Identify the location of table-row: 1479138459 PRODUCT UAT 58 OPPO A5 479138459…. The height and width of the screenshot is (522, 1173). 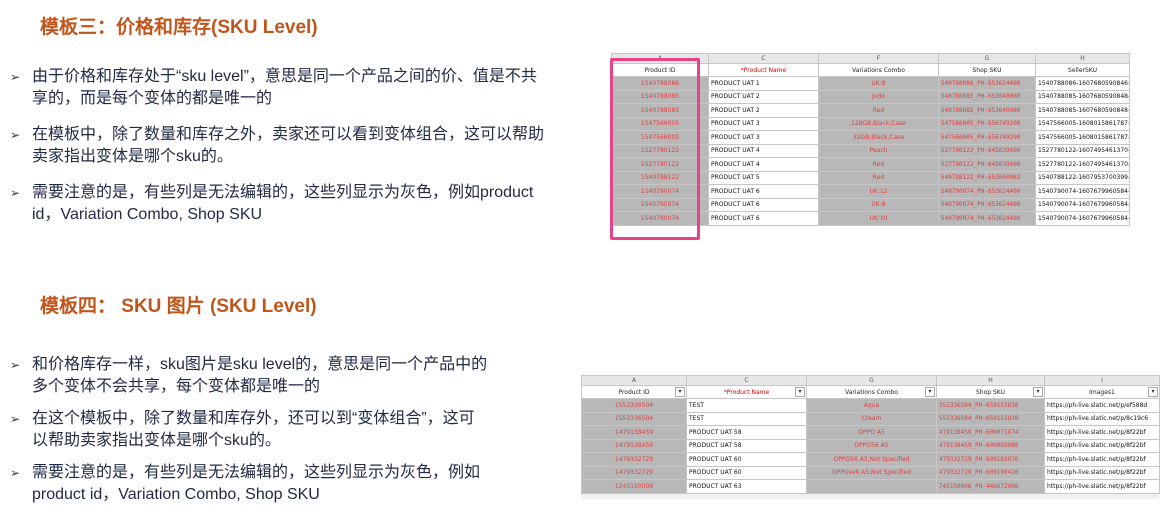
(870, 432).